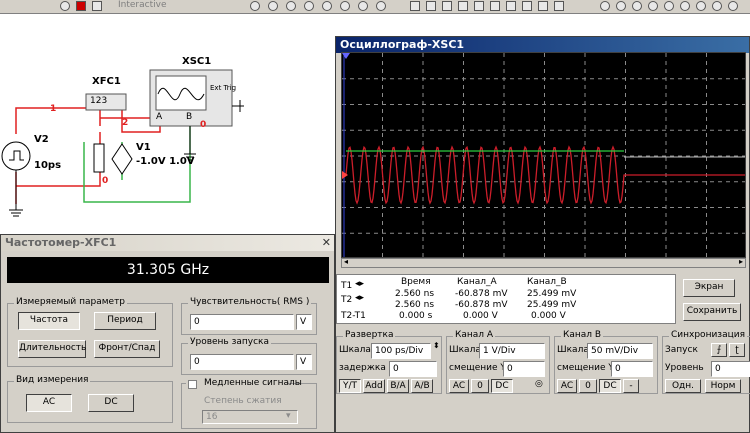 This screenshot has width=750, height=433. What do you see at coordinates (81, 6) in the screenshot?
I see `stop-icon` at bounding box center [81, 6].